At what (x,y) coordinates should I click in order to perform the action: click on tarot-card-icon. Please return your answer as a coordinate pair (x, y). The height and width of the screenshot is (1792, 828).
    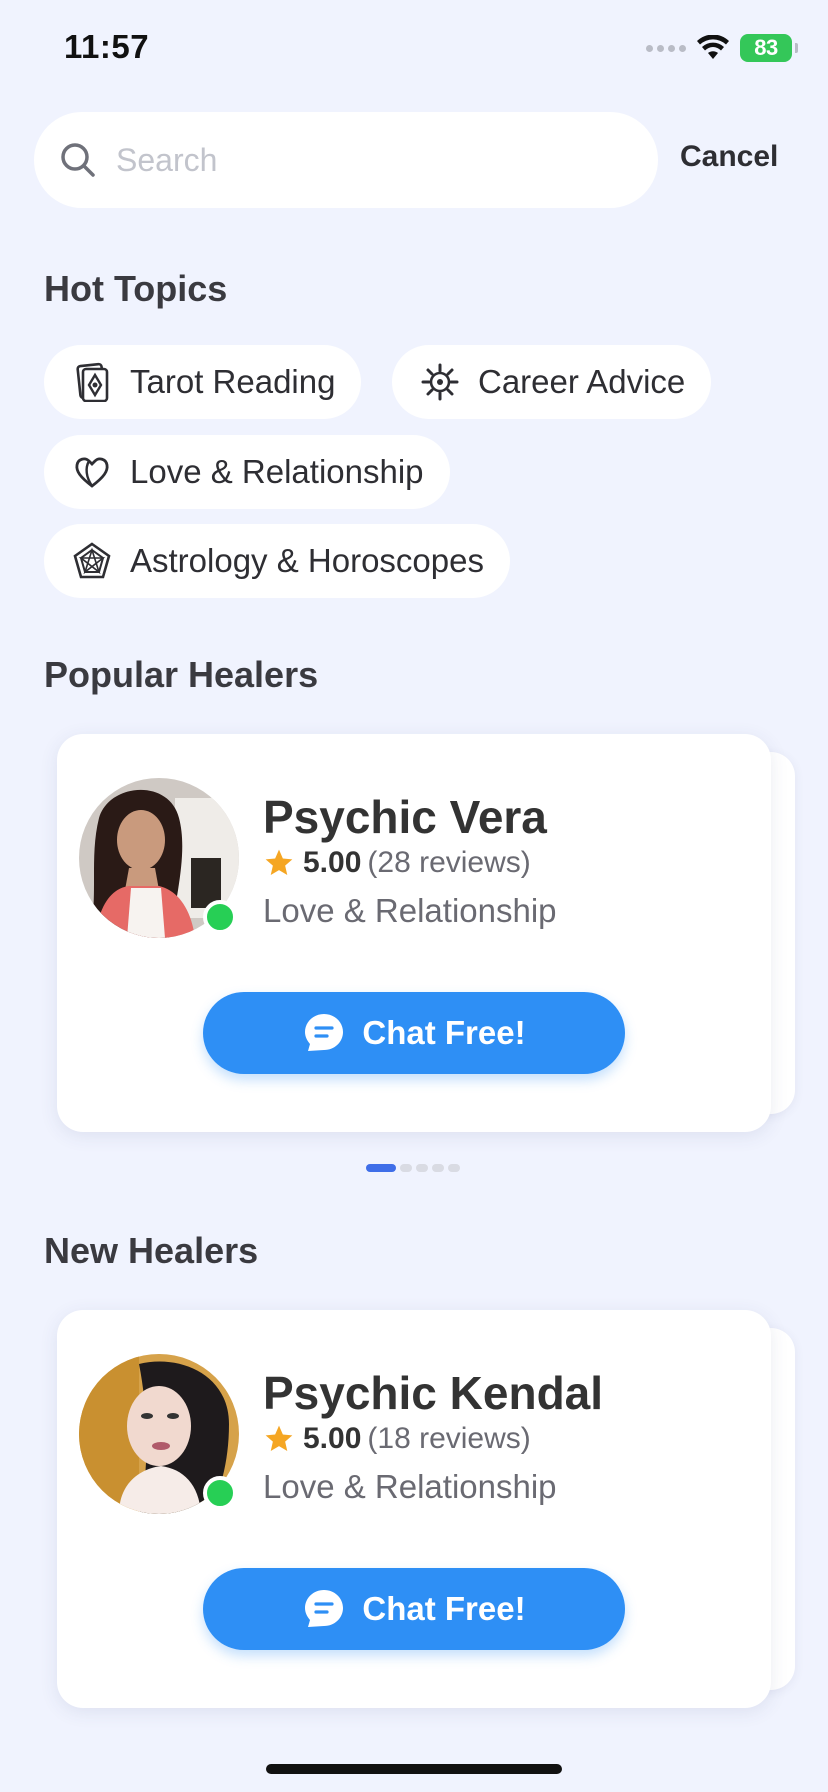
    Looking at the image, I should click on (92, 382).